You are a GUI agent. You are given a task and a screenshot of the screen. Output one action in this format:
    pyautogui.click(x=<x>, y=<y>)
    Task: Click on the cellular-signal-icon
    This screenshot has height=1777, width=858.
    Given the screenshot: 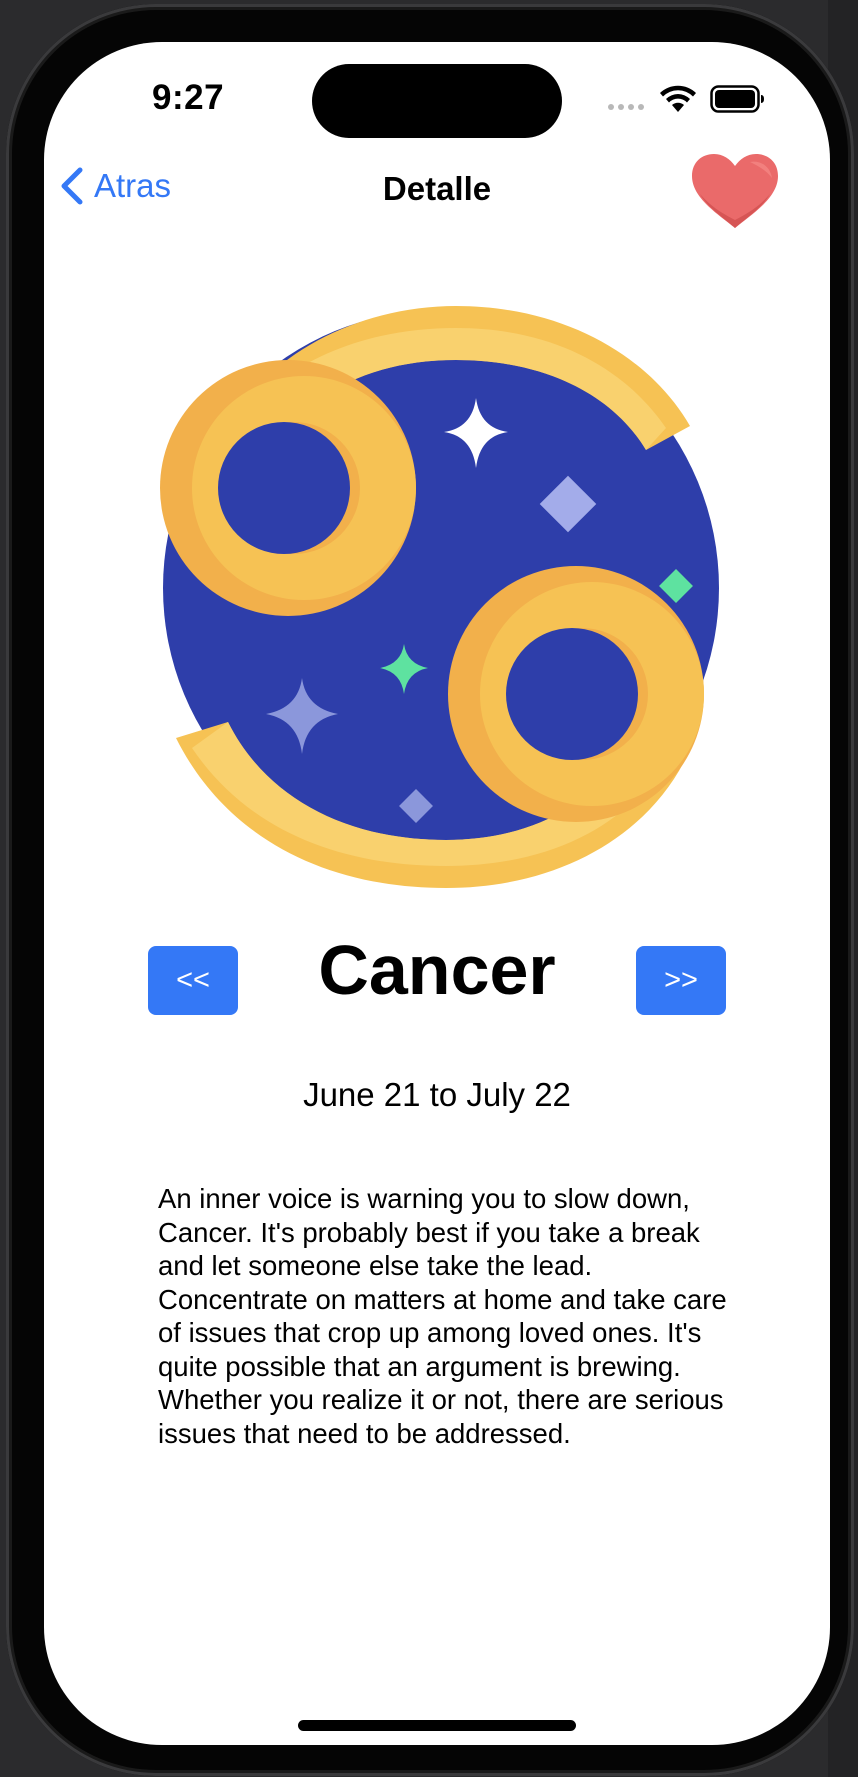 What is the action you would take?
    pyautogui.click(x=626, y=107)
    